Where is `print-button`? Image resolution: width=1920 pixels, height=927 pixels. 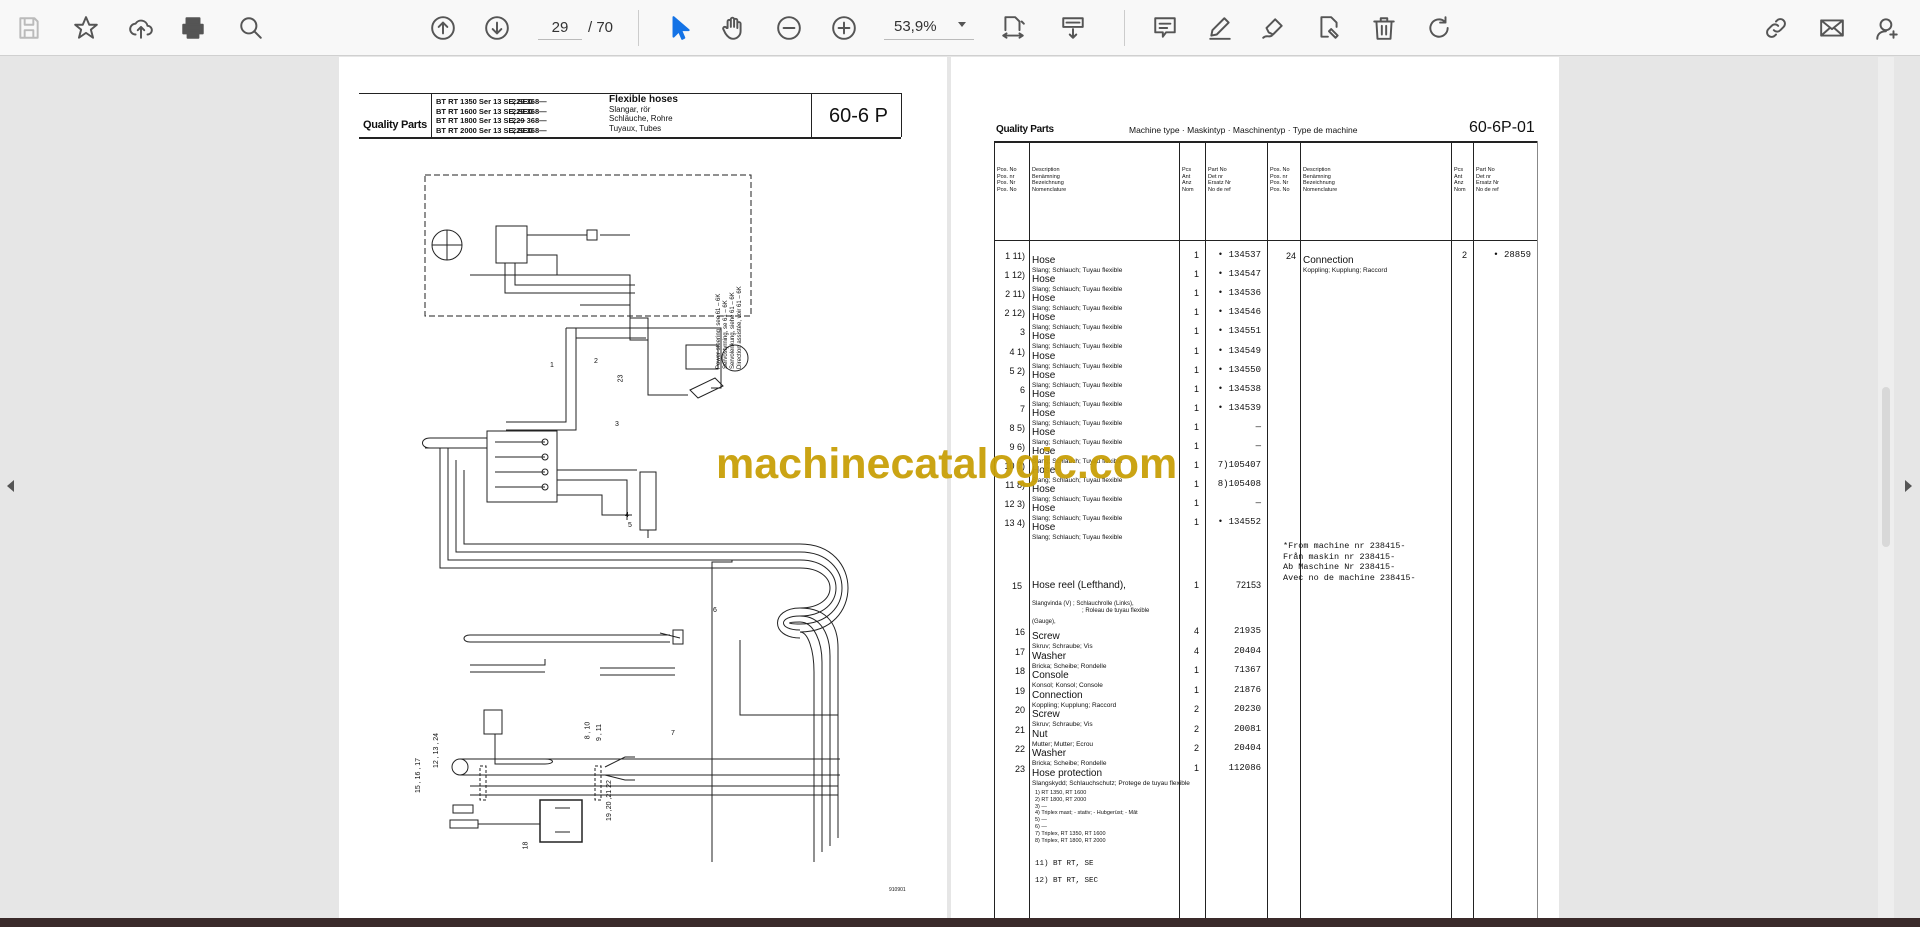
print-button is located at coordinates (193, 28).